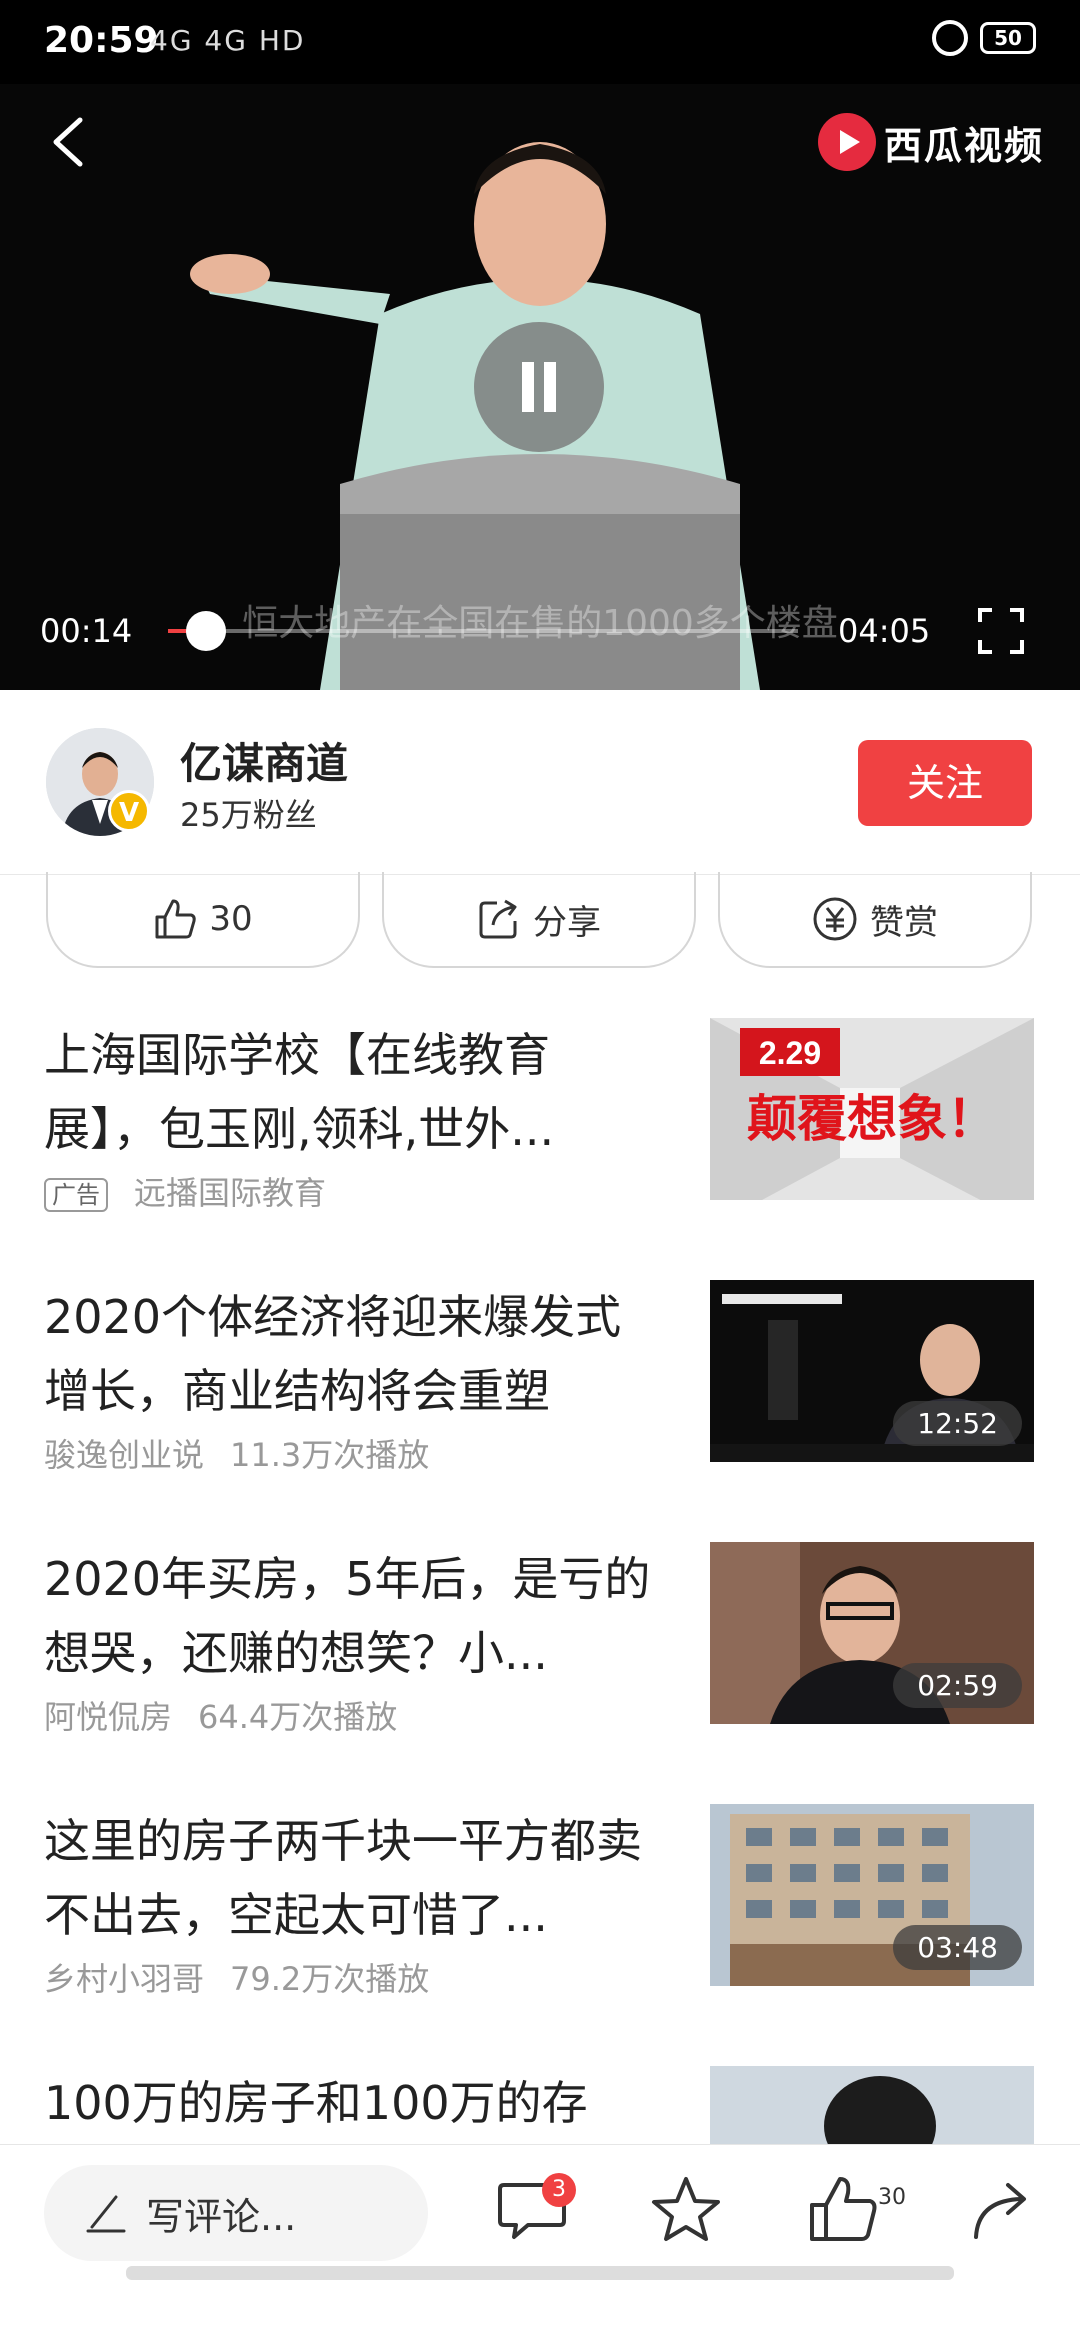  What do you see at coordinates (540, 623) in the screenshot?
I see `video-subtitle: 恒大地产在全国在售的1000多个楼盘` at bounding box center [540, 623].